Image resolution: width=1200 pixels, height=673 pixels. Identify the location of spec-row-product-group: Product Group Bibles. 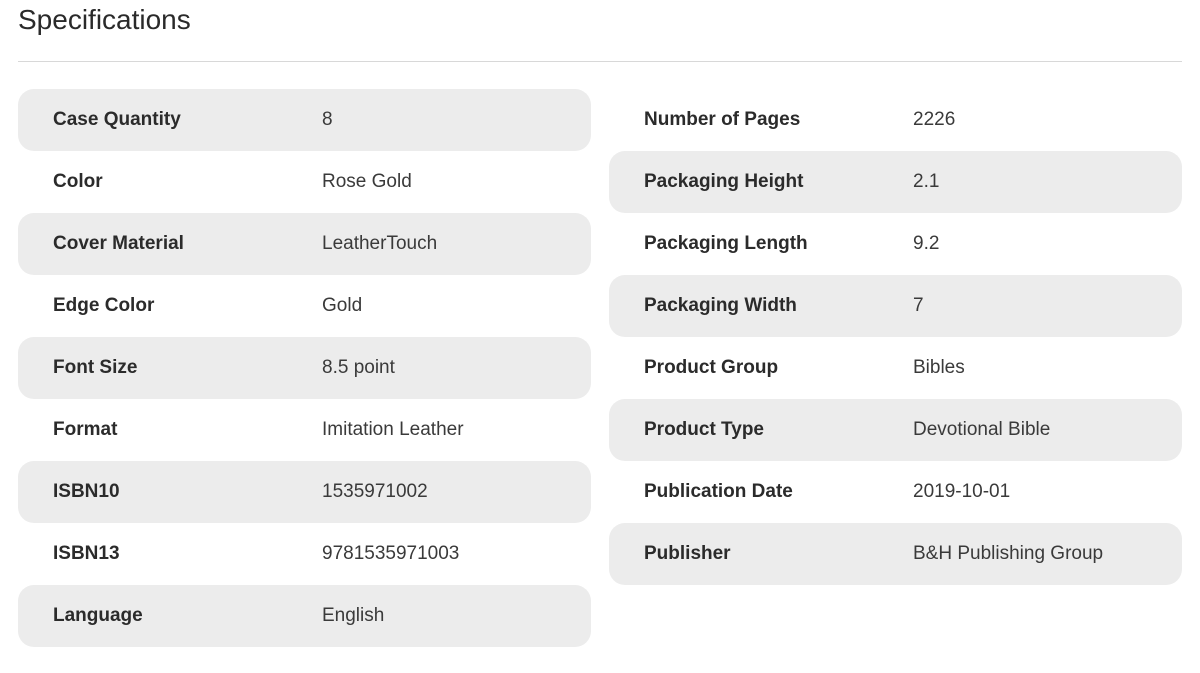
(895, 368).